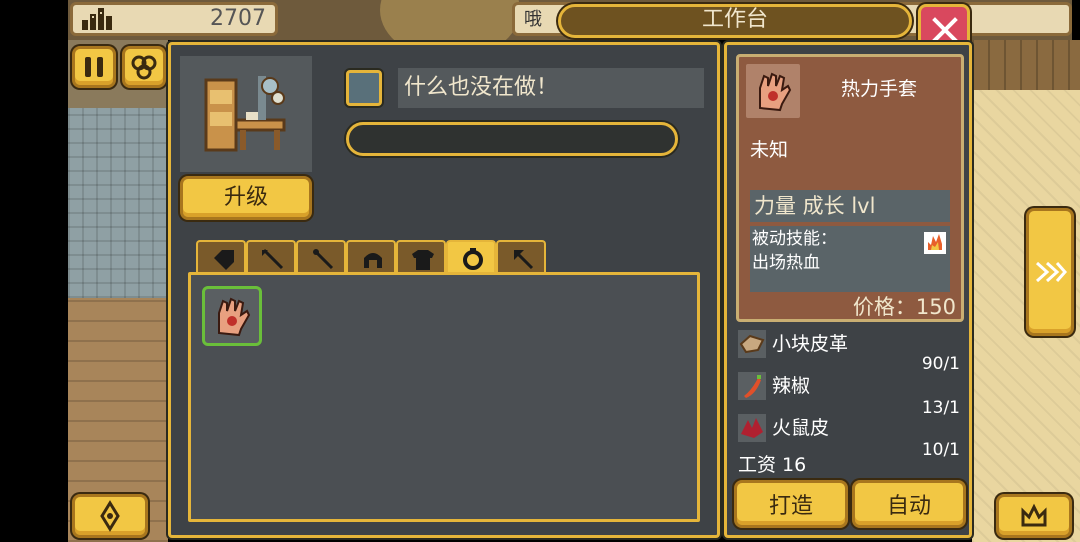  I want to click on item-card-glove-icon, so click(773, 91).